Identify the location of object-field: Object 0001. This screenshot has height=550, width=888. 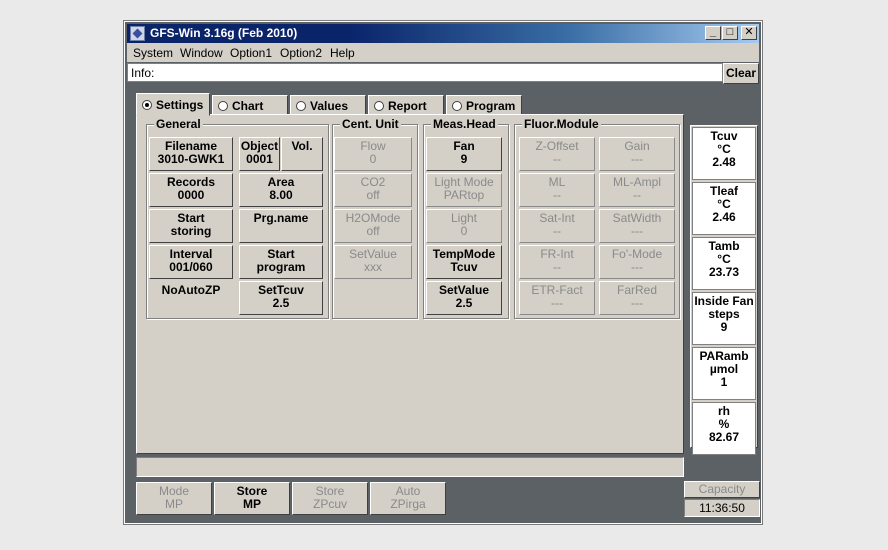
(259, 154).